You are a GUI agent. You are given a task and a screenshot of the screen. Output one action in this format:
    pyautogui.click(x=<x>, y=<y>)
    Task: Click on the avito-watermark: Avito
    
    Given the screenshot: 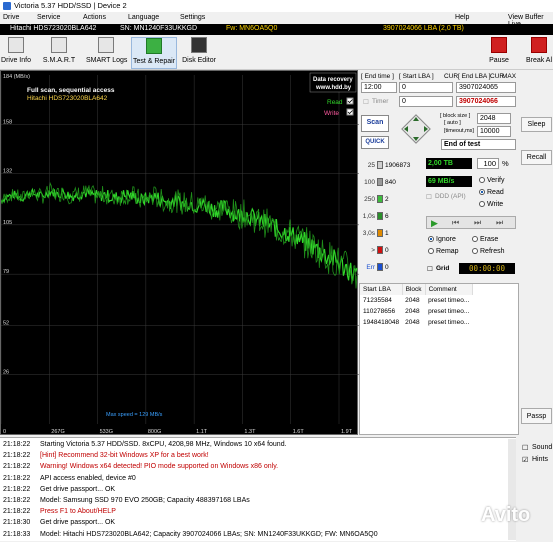 What is the action you would take?
    pyautogui.click(x=497, y=516)
    